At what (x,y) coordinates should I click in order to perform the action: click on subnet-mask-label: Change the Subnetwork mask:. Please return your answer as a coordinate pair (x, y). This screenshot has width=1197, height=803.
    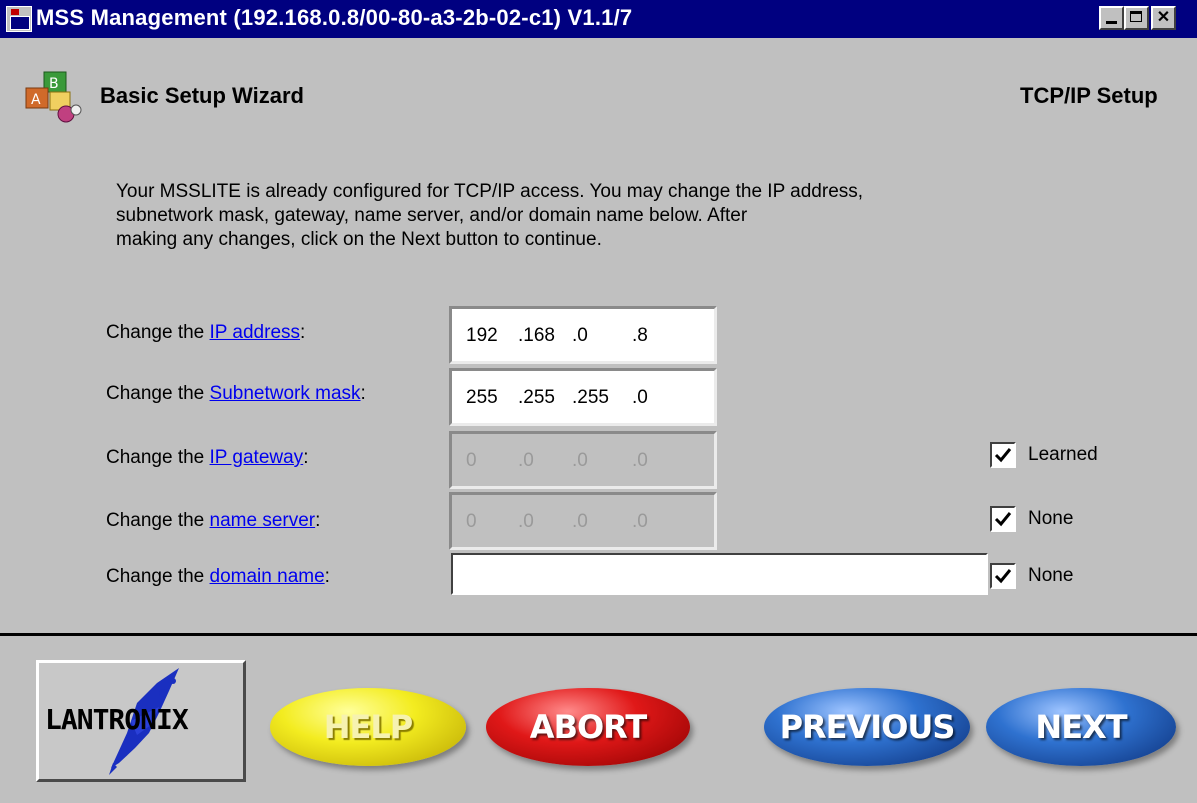
    Looking at the image, I should click on (236, 394).